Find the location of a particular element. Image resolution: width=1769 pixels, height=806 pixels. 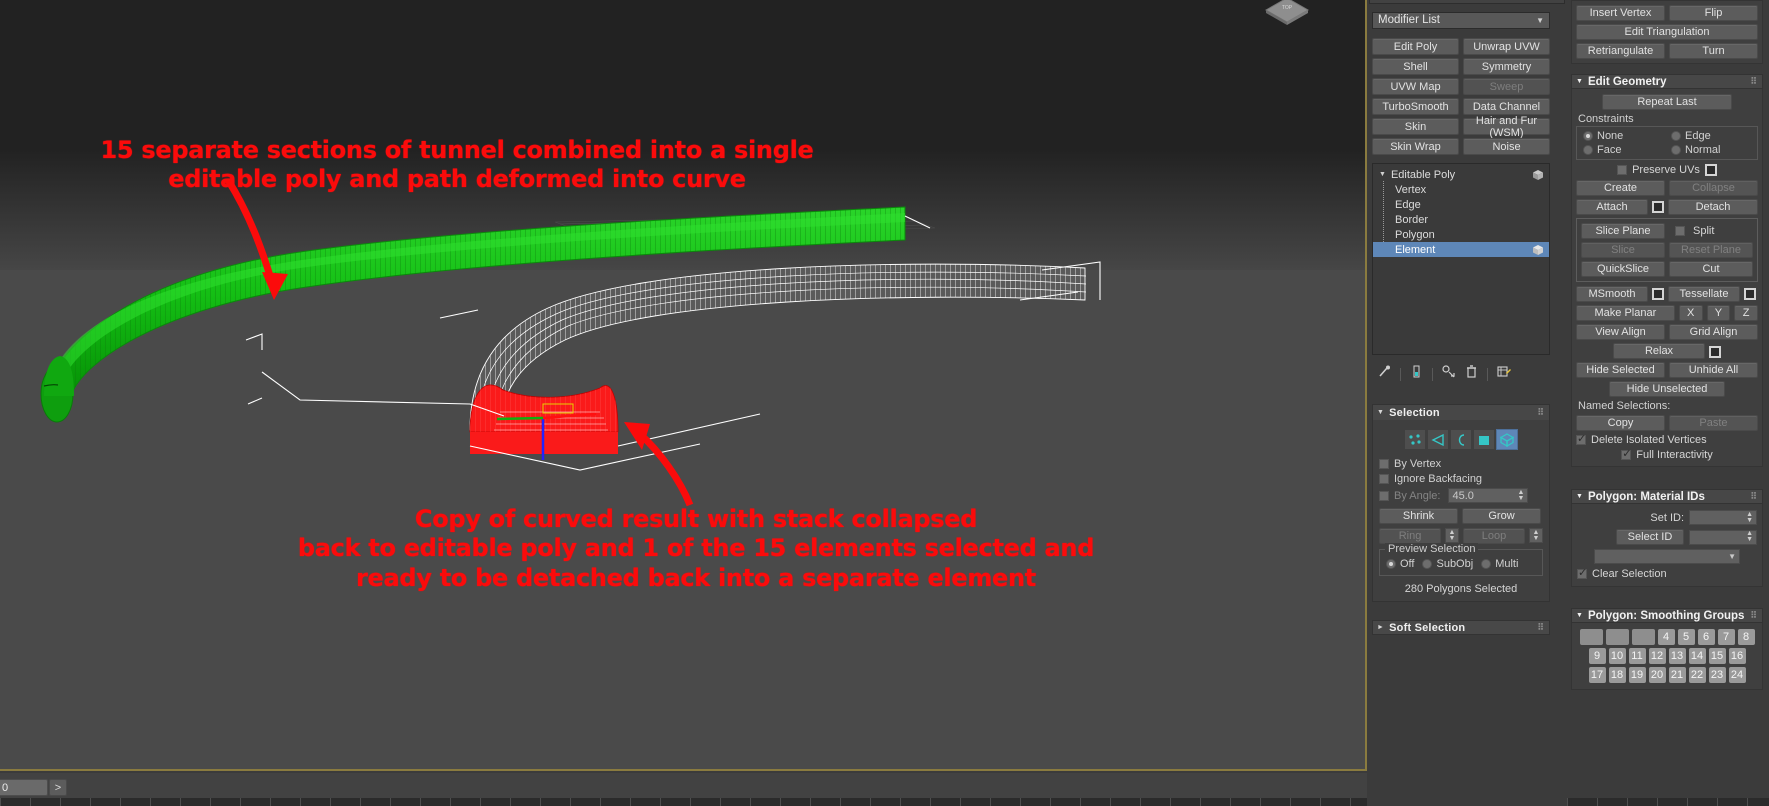

edit-geometry-header: ▼ Edit Geometry ⠿ is located at coordinates (1667, 81).